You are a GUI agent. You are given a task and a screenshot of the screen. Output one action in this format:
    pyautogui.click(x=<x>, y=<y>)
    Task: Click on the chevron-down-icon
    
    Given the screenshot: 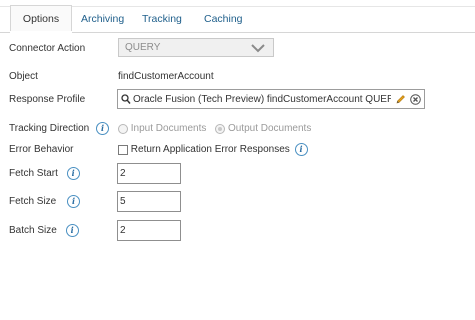 What is the action you would take?
    pyautogui.click(x=258, y=48)
    